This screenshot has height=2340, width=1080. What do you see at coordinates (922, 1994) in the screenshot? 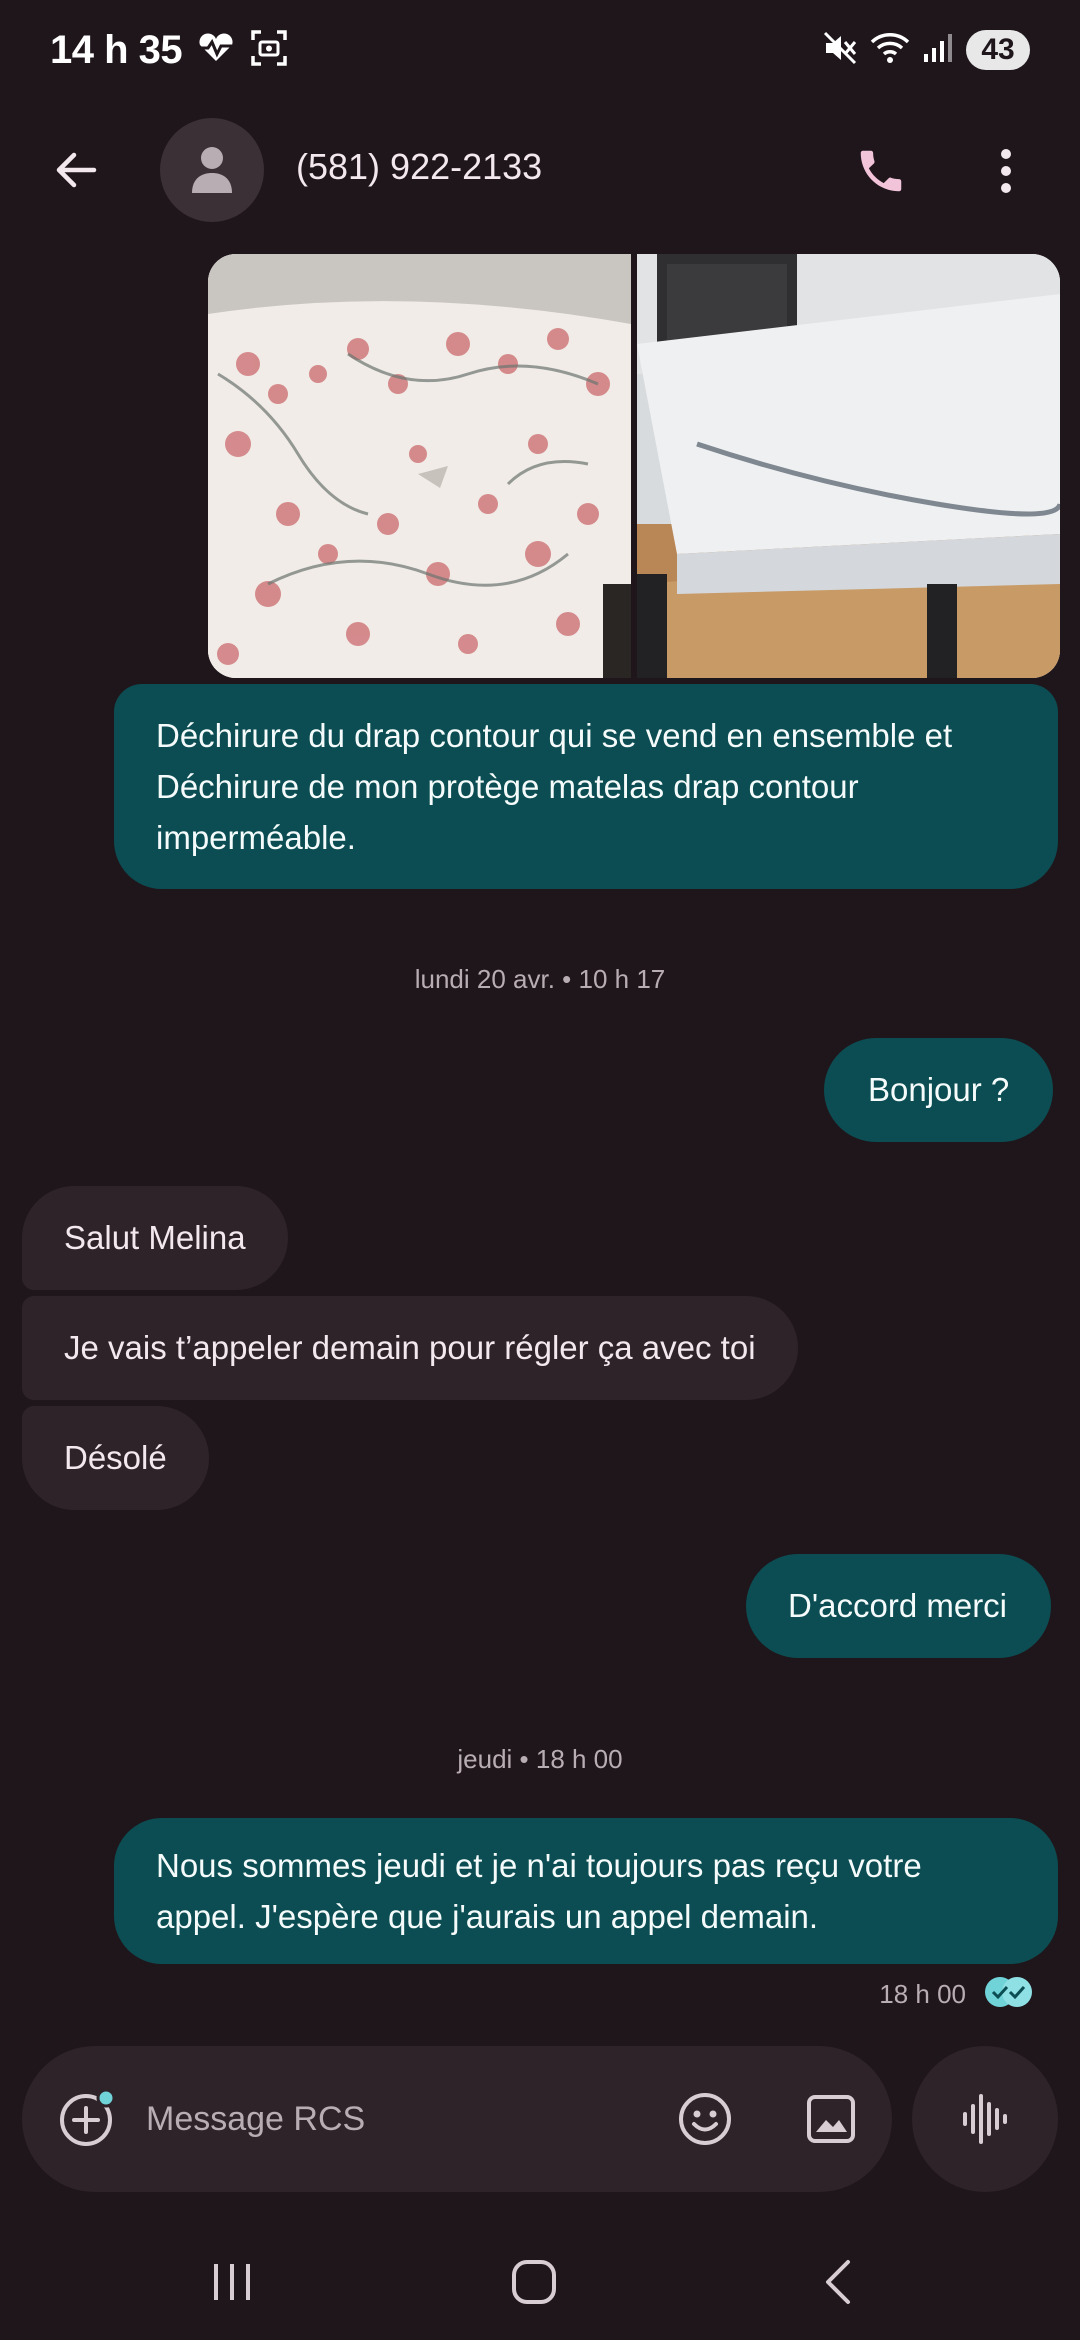
I see `message-timestamp: 18 h 00` at bounding box center [922, 1994].